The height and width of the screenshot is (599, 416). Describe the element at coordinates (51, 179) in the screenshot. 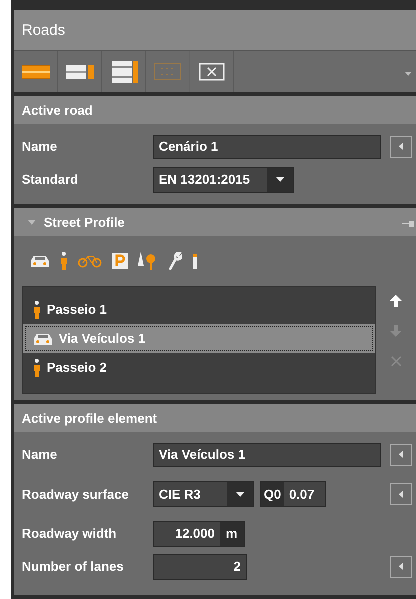

I see `field-label: Standard` at that location.